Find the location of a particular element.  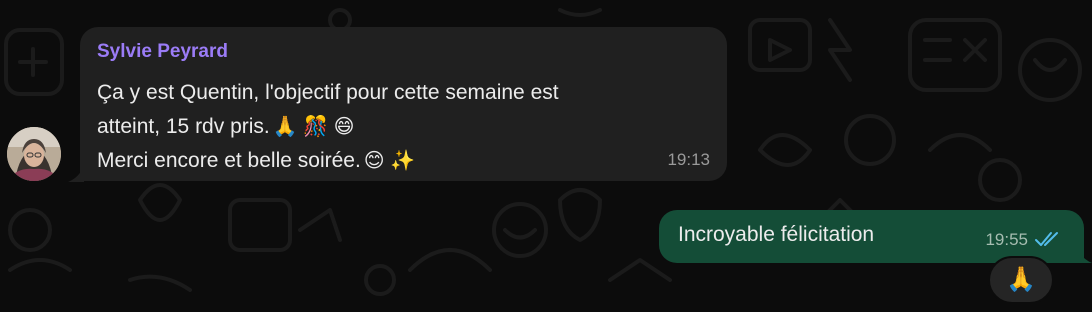

pray-reaction-emoji: 🙏 is located at coordinates (1021, 279).